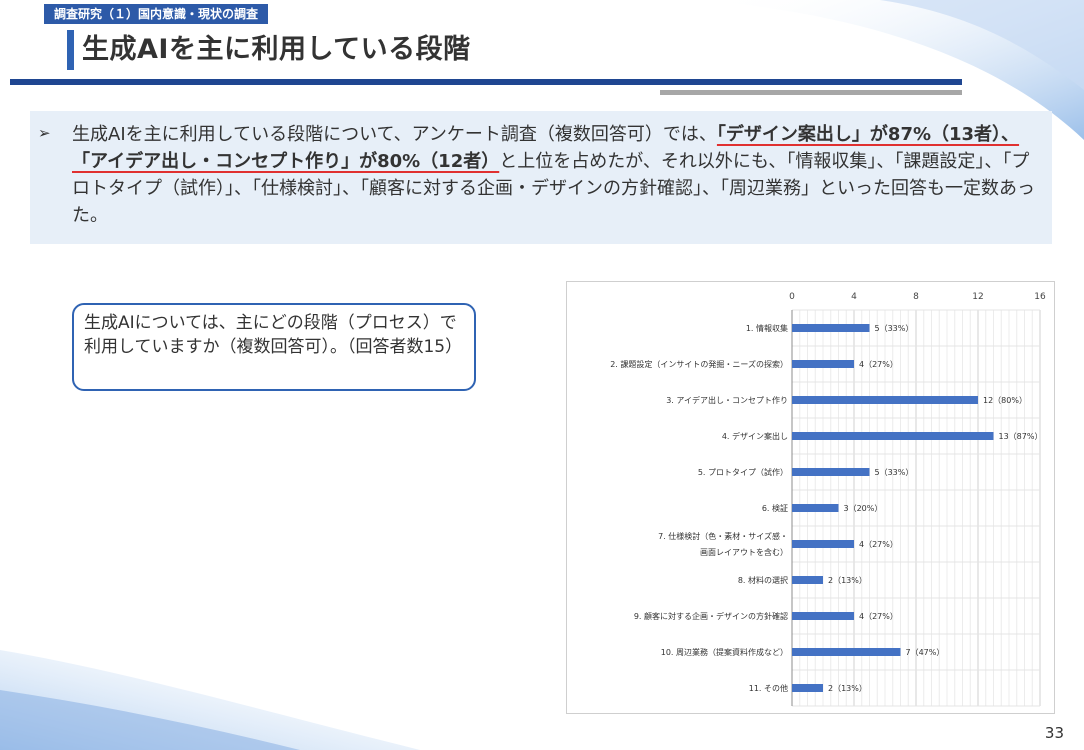 This screenshot has height=750, width=1084. Describe the element at coordinates (763, 580) in the screenshot. I see `category-label: 8. 材料の選択` at that location.